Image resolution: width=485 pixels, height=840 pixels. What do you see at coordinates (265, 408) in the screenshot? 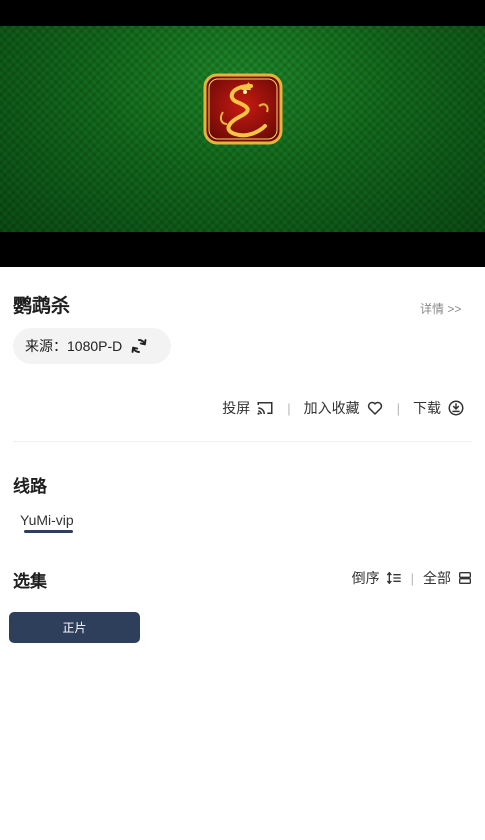
I see `cast-icon` at bounding box center [265, 408].